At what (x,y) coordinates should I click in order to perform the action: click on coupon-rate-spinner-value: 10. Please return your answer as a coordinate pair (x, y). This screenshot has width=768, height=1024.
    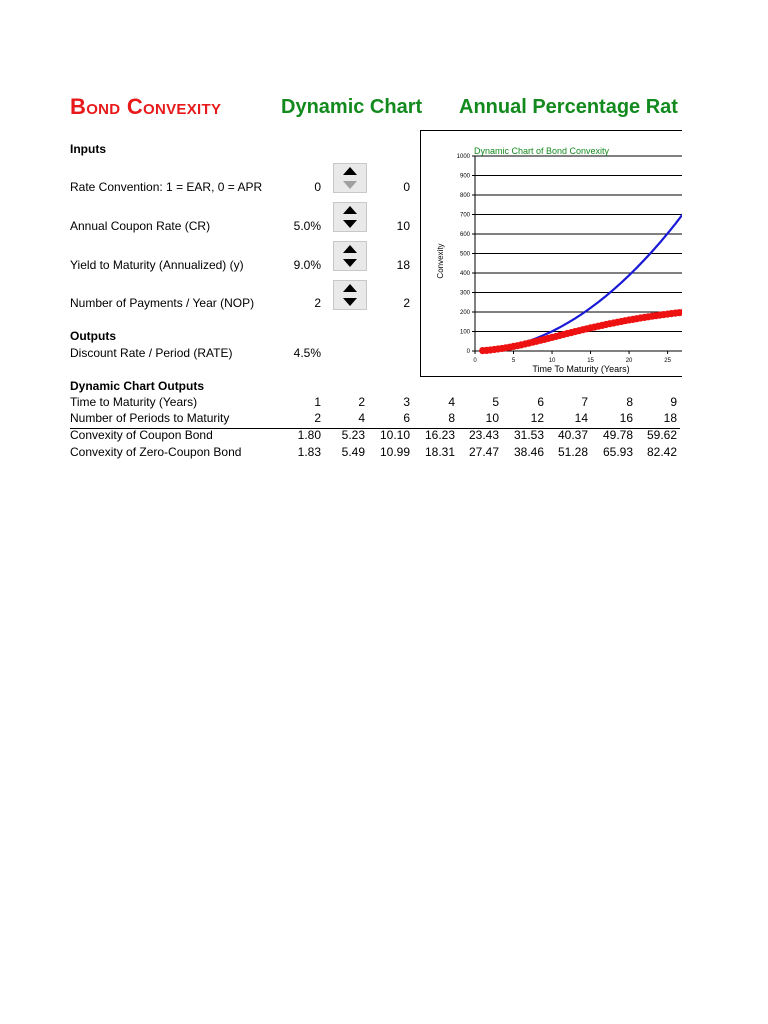
    Looking at the image, I should click on (403, 226).